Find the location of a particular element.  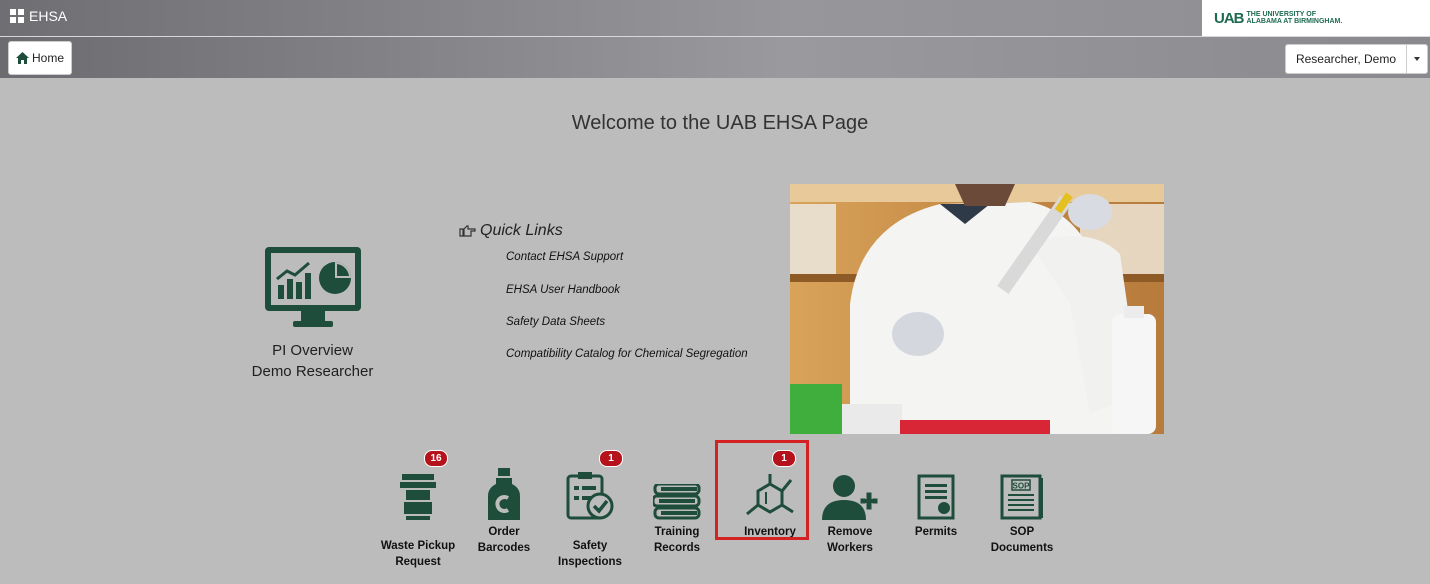

tile-label: Waste Pickup is located at coordinates (418, 546).